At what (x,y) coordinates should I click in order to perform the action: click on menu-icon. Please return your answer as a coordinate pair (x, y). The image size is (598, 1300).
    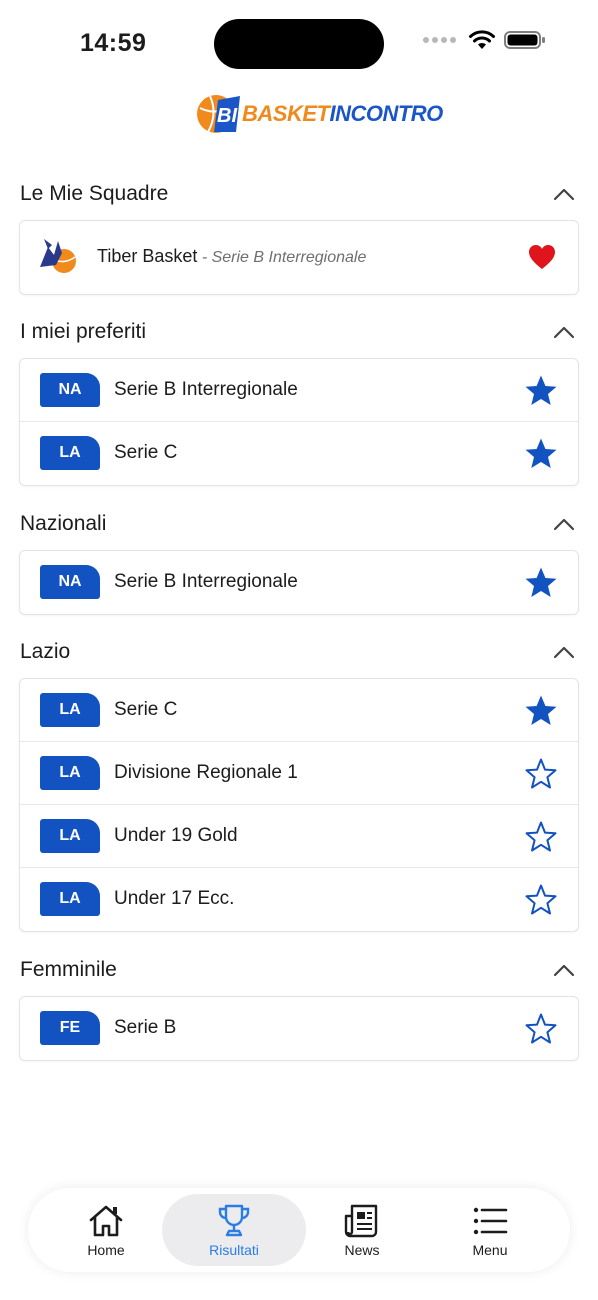
    Looking at the image, I should click on (490, 1221).